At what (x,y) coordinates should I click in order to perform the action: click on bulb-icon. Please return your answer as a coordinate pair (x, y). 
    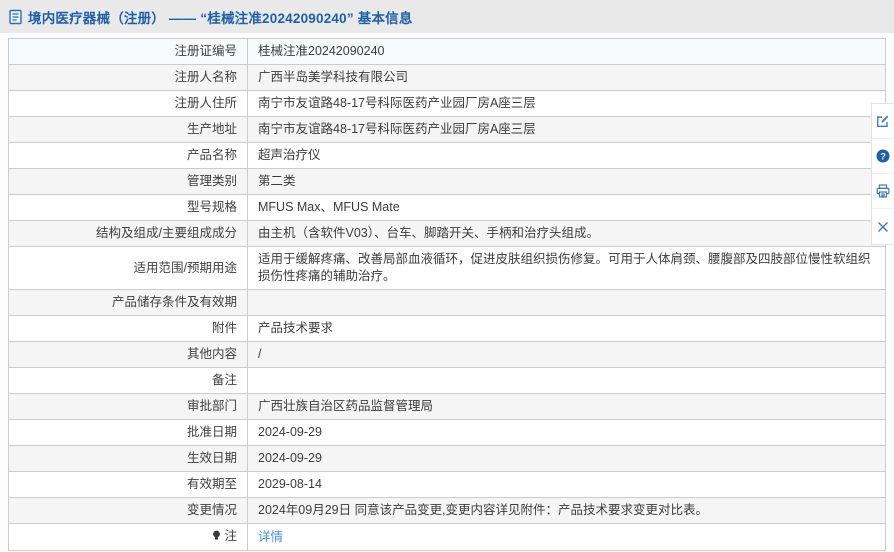
    Looking at the image, I should click on (216, 537).